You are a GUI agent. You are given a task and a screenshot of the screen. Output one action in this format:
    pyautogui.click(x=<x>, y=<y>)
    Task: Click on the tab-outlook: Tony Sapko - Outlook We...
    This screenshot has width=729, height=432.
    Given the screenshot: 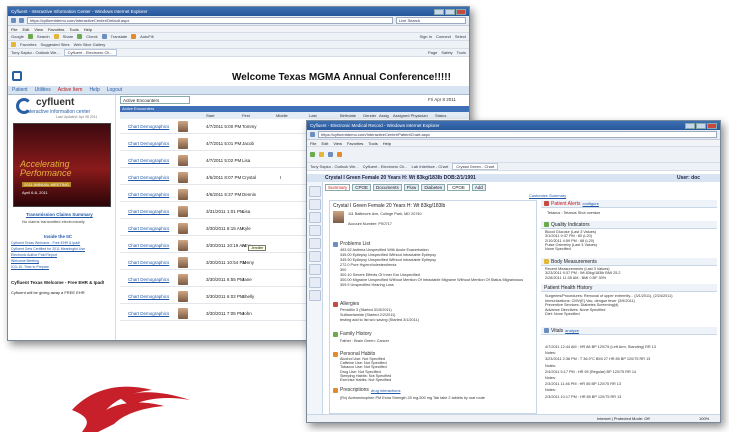 What is the action you would take?
    pyautogui.click(x=35, y=52)
    